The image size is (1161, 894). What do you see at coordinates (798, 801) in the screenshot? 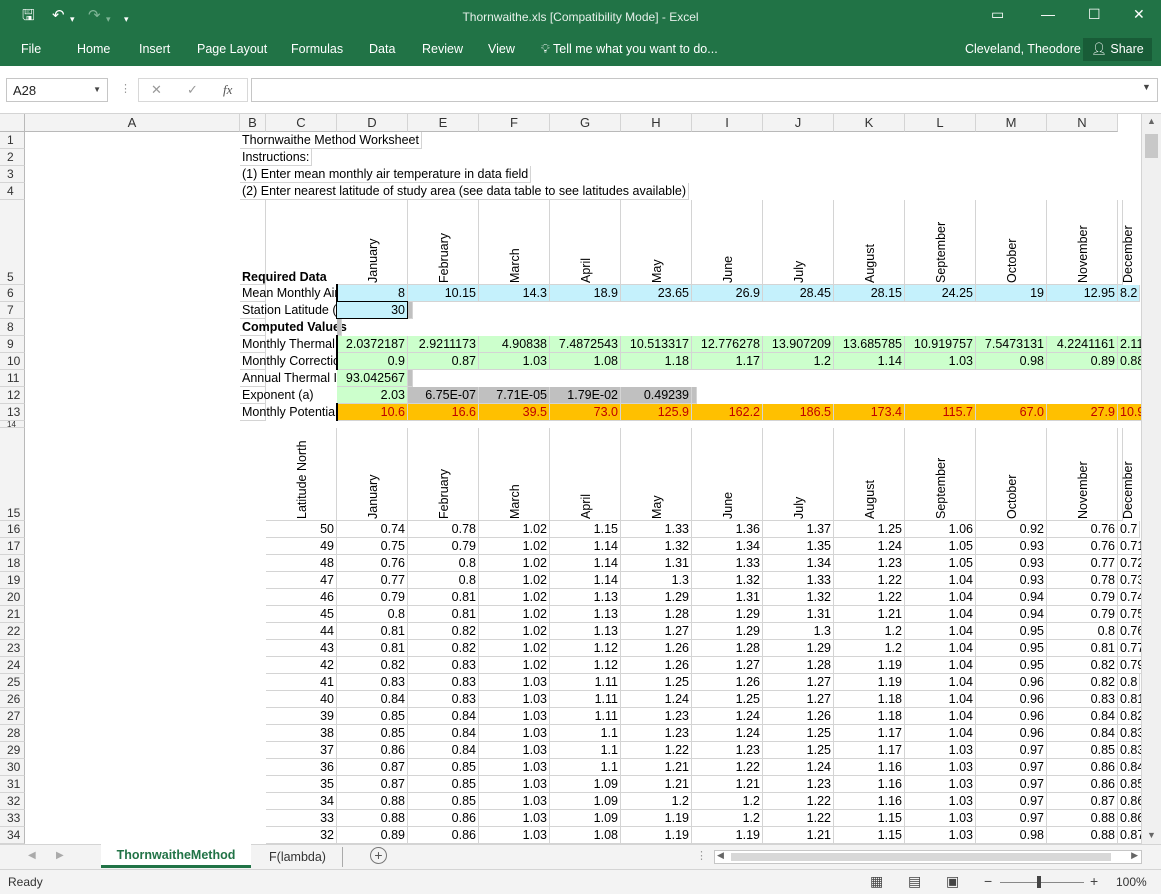
I see `table-cell: 1.22` at bounding box center [798, 801].